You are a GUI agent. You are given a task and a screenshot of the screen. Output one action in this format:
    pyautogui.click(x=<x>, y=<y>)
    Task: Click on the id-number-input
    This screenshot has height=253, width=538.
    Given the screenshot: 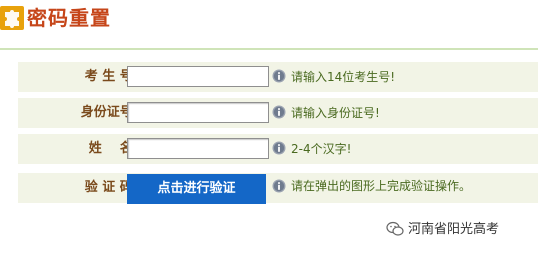 What is the action you would take?
    pyautogui.click(x=198, y=112)
    